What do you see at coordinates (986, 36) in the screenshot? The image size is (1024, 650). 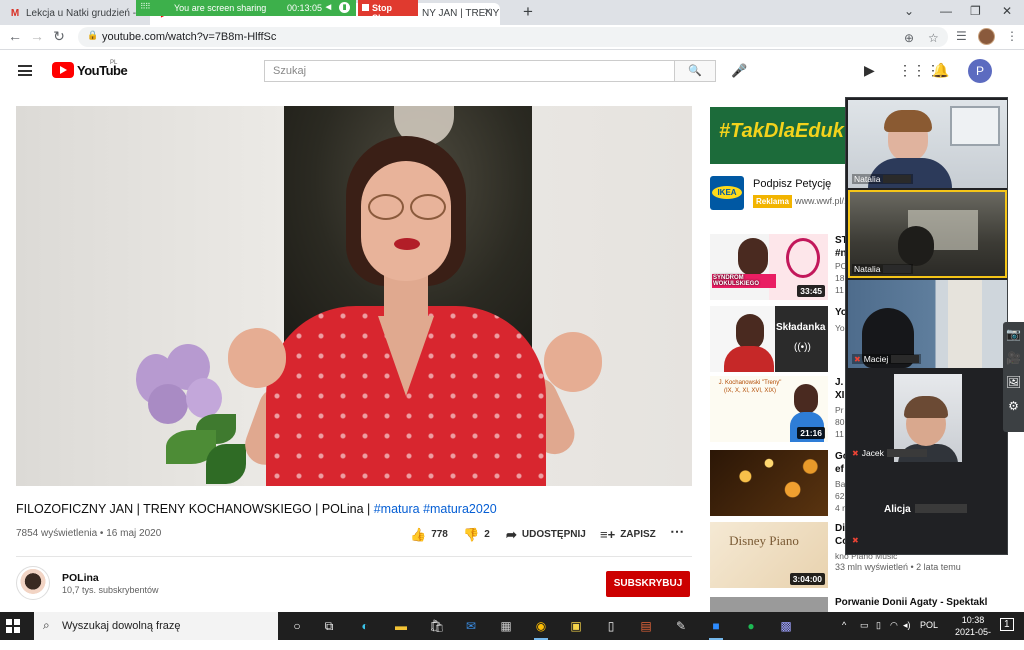 I see `browser-profile-avatar` at bounding box center [986, 36].